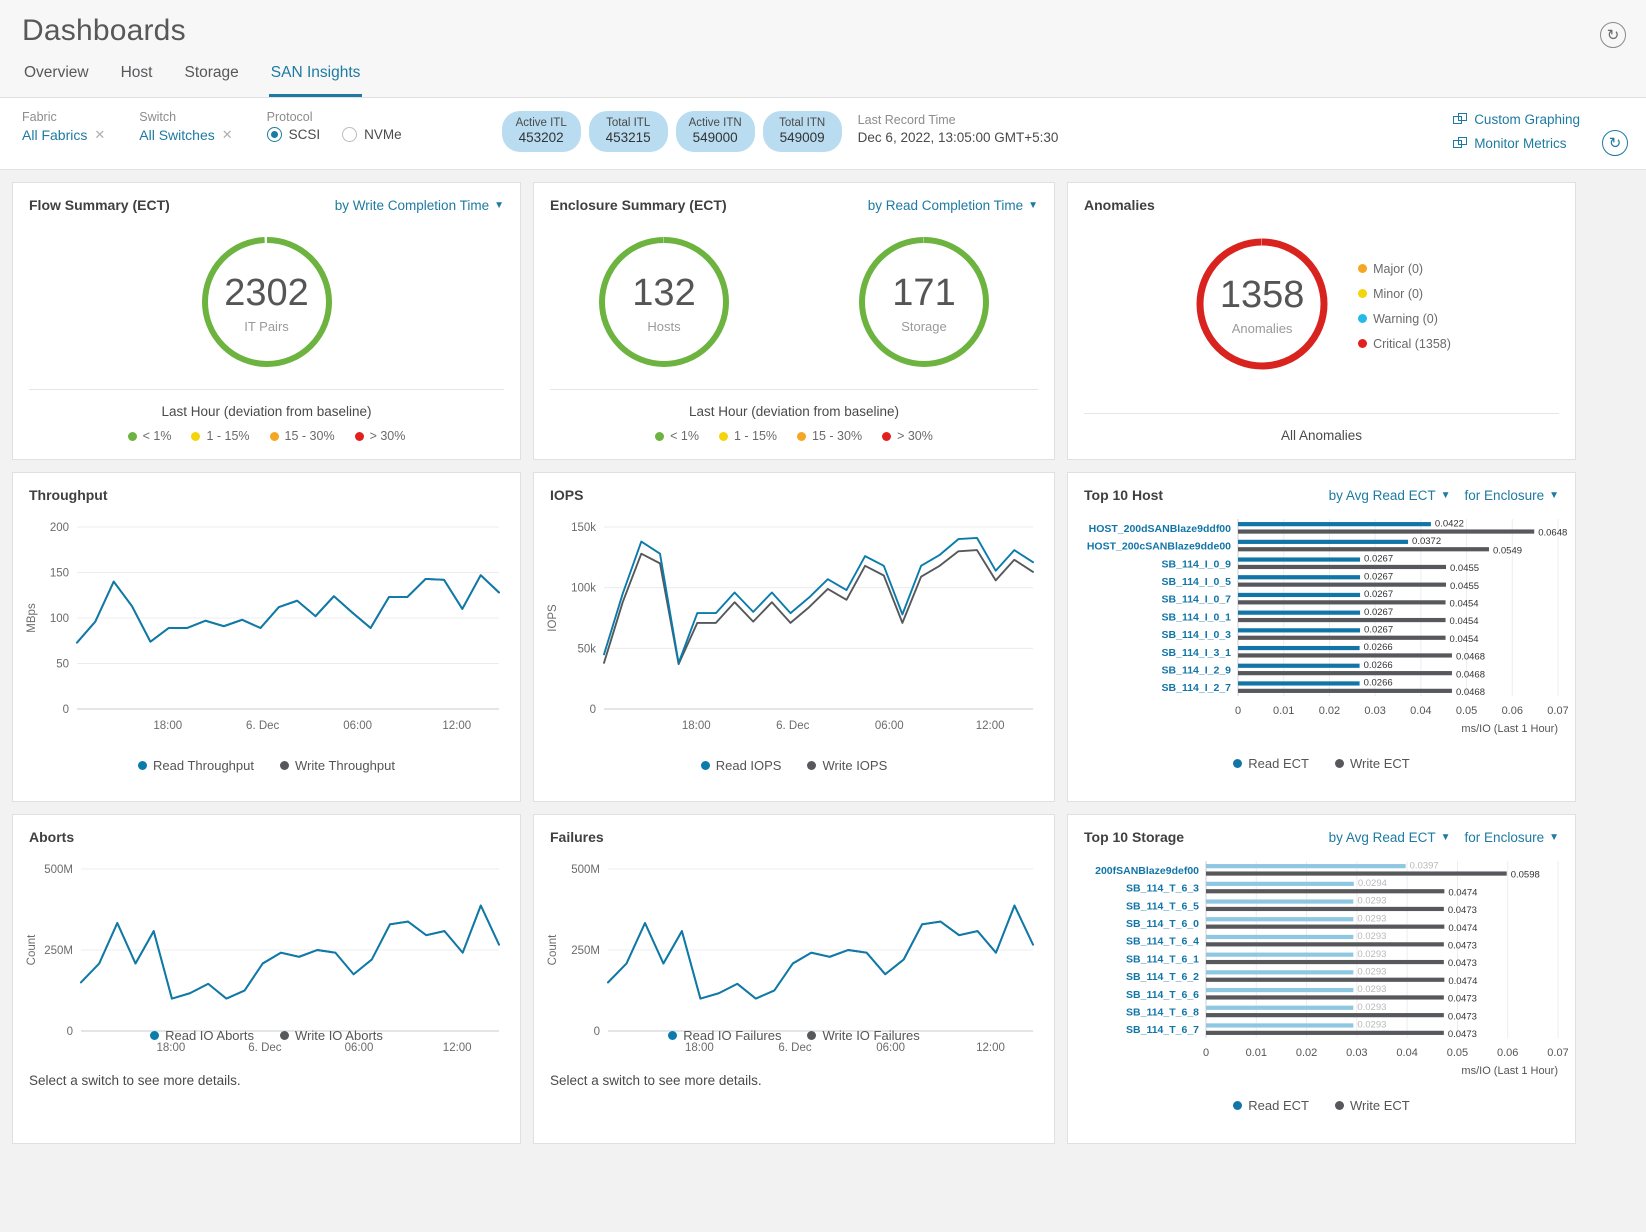 This screenshot has height=1232, width=1646. I want to click on monitor-metrics-link: Monitor Metrics, so click(1516, 143).